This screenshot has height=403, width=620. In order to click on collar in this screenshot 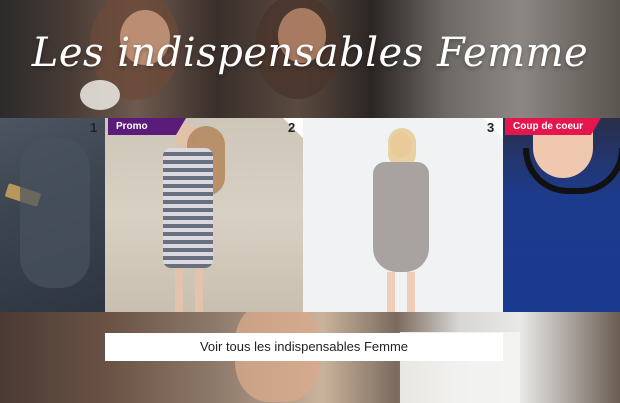, I will do `click(571, 171)`.